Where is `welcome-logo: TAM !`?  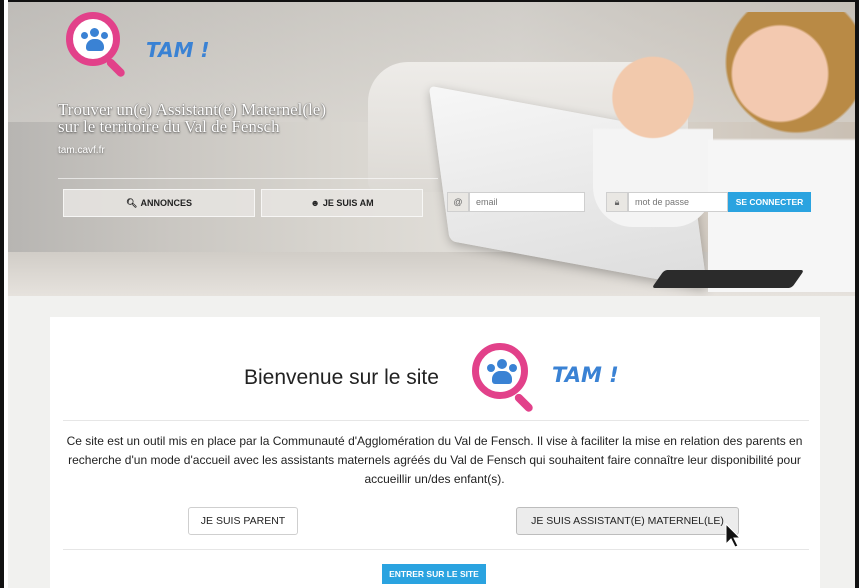 welcome-logo: TAM ! is located at coordinates (552, 379).